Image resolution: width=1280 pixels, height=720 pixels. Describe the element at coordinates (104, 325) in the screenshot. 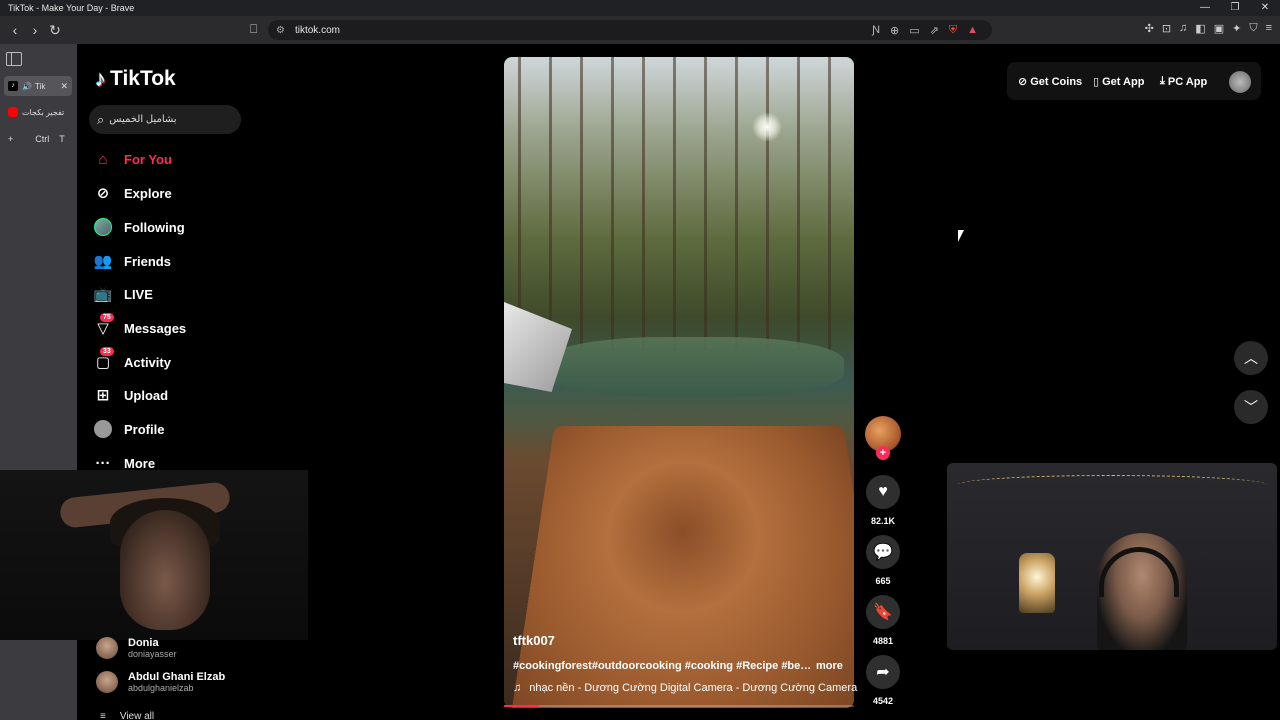

I see `messages-icon: ▽ 75` at that location.